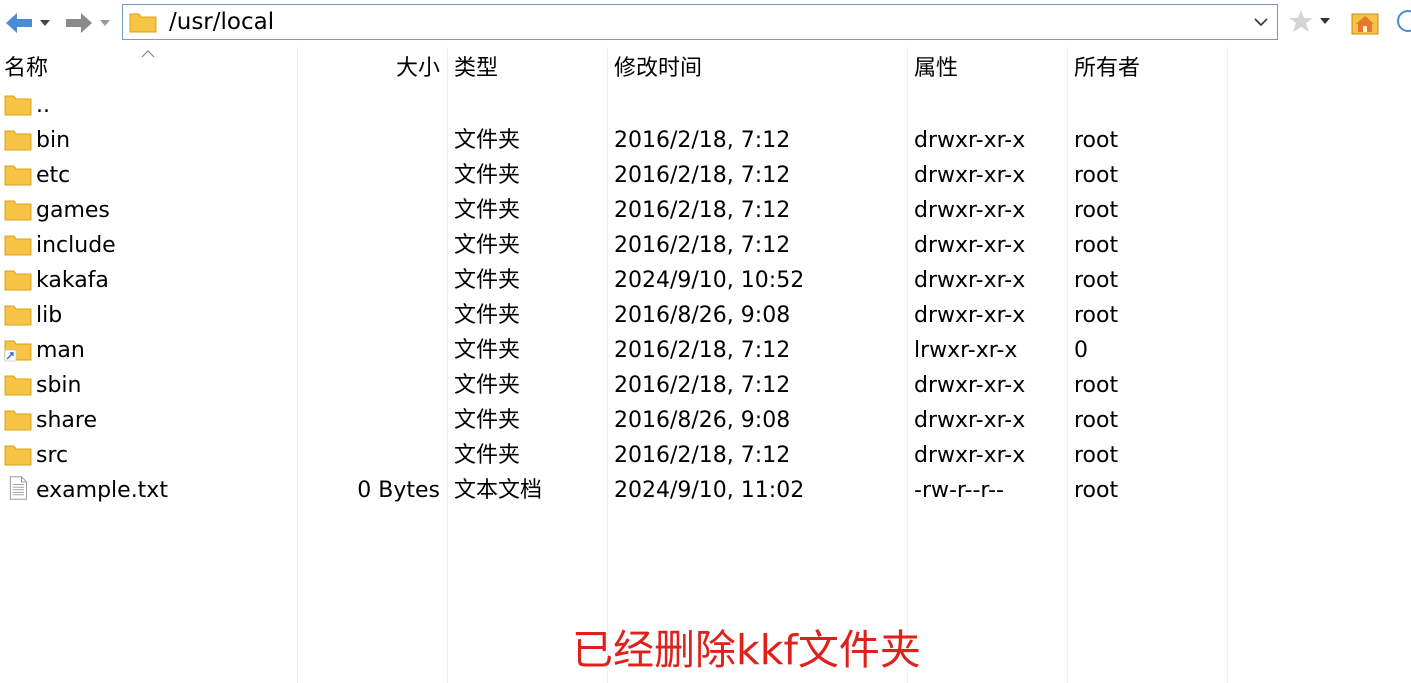  Describe the element at coordinates (398, 490) in the screenshot. I see `file-size: 0 Bytes` at that location.